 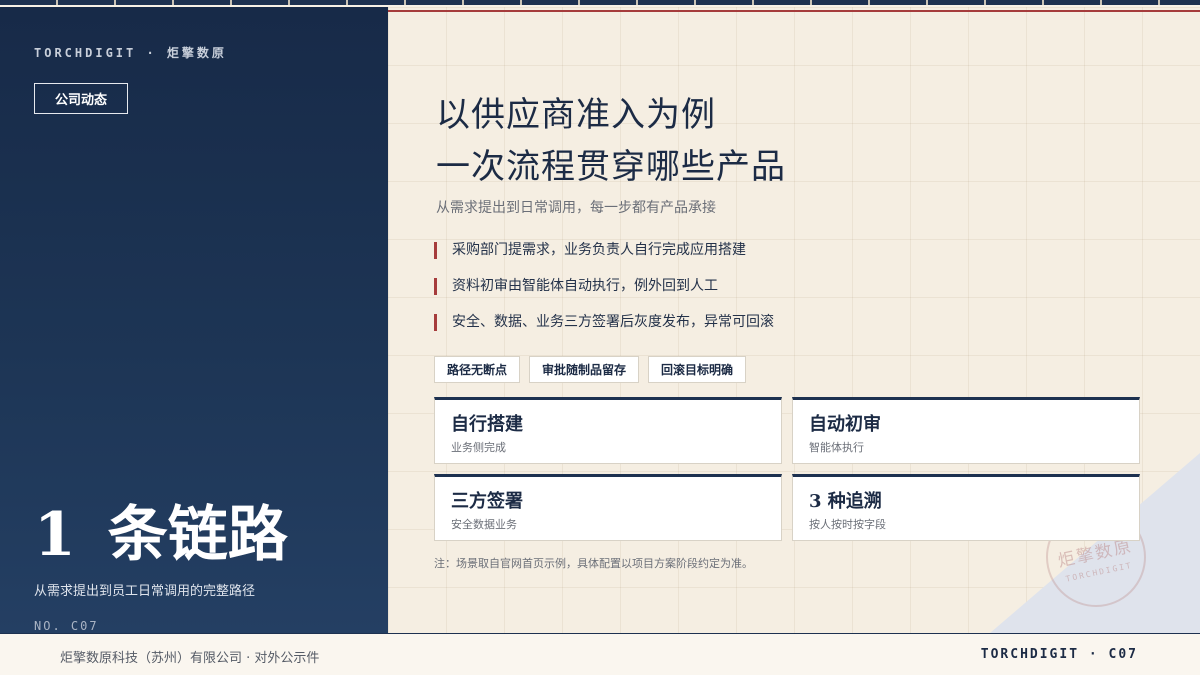 What do you see at coordinates (576, 115) in the screenshot?
I see `title-line-1: 以供应商准入为例` at bounding box center [576, 115].